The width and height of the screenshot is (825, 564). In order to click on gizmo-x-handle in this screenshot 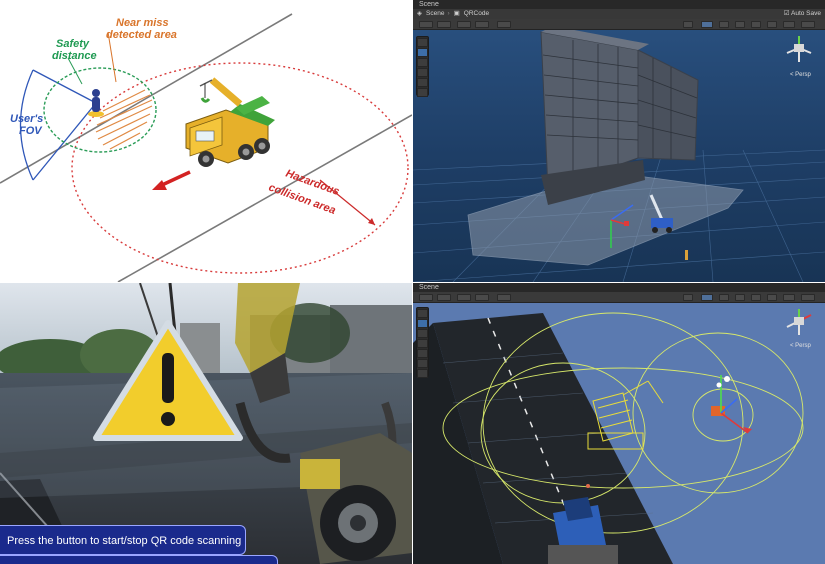, I will do `click(626, 223)`.